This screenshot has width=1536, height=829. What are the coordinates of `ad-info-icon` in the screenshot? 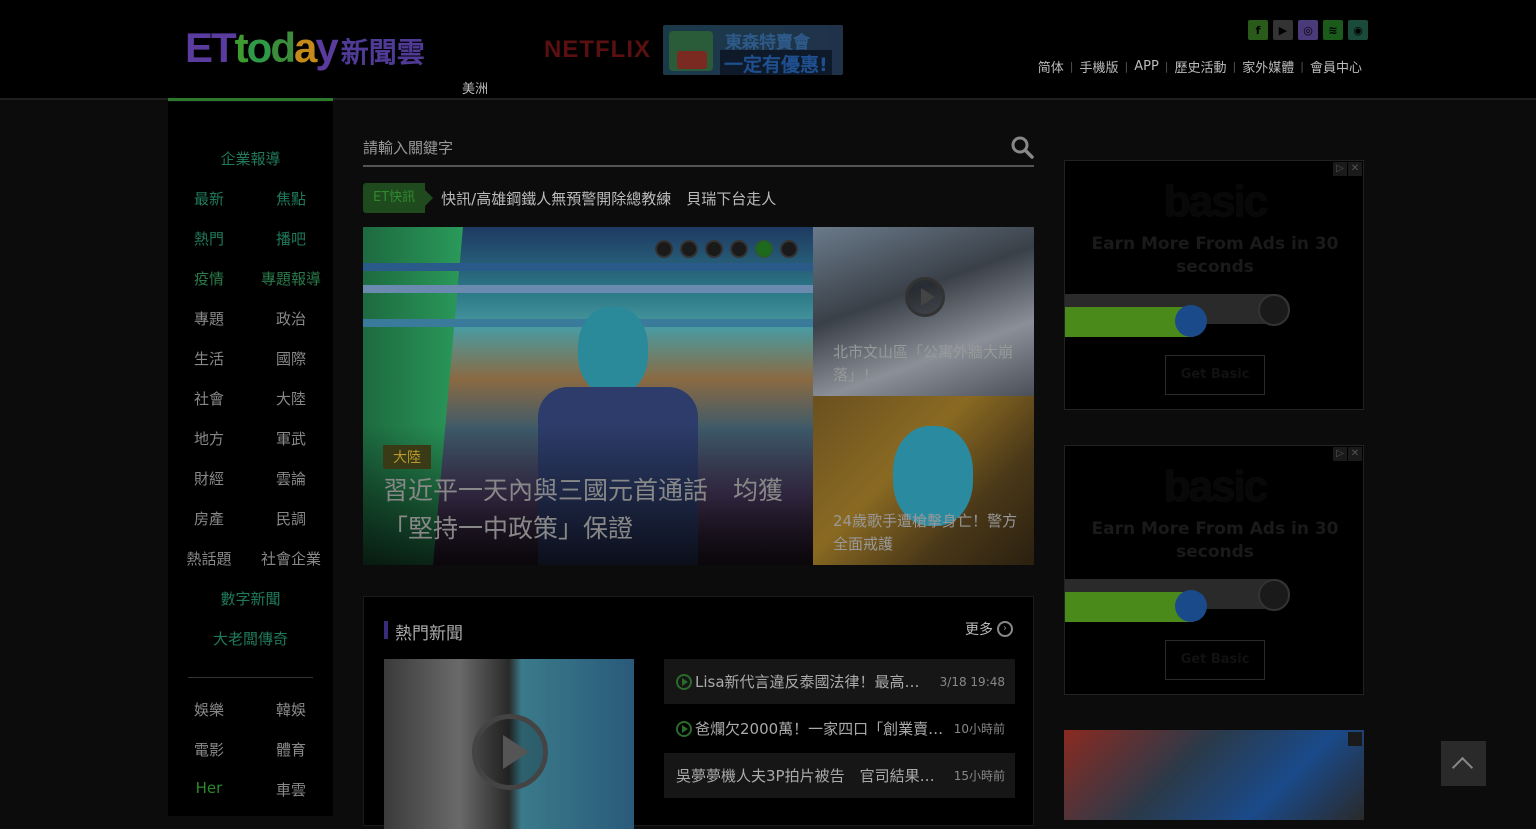 It's located at (1355, 739).